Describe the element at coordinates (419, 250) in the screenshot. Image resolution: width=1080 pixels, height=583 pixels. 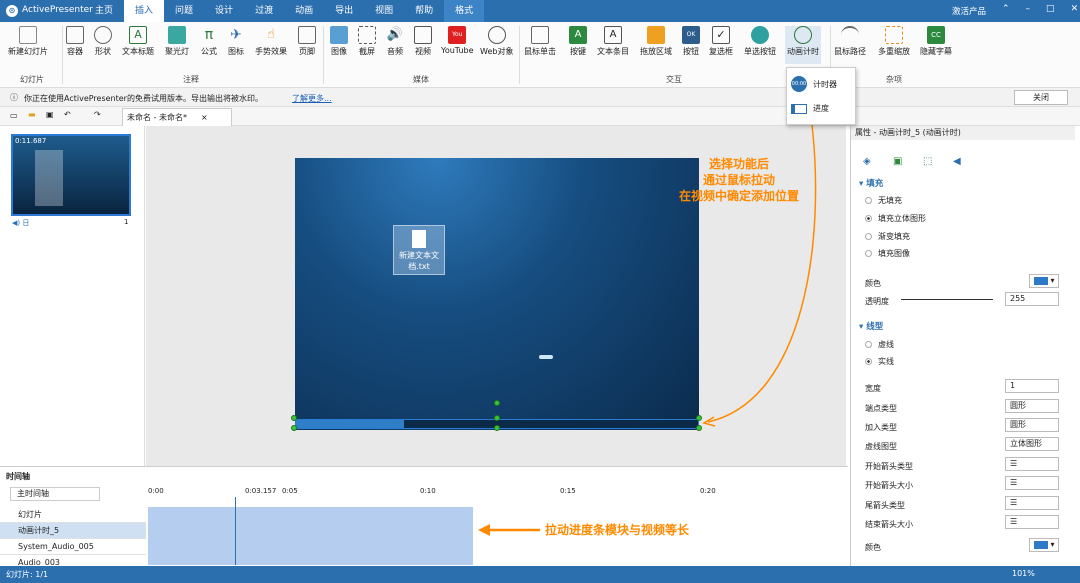
I see `desktop-file-icon: 新建文本文档.txt` at that location.